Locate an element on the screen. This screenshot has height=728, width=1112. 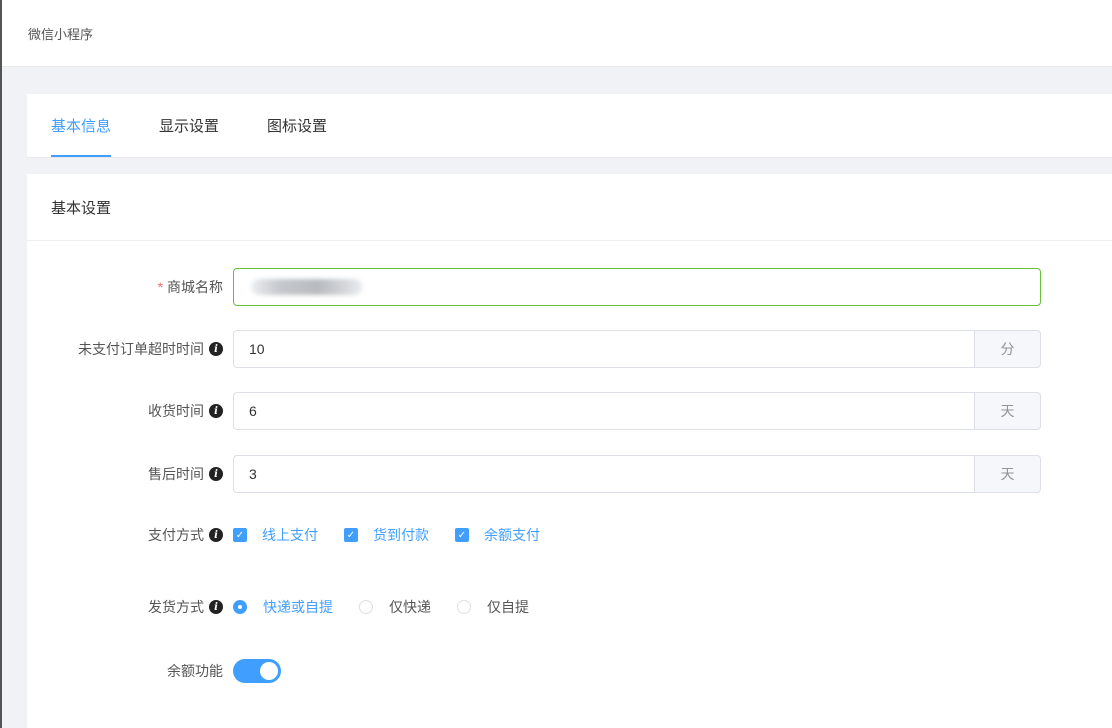
receive-time-row: 收货时间 i 天 is located at coordinates (569, 411).